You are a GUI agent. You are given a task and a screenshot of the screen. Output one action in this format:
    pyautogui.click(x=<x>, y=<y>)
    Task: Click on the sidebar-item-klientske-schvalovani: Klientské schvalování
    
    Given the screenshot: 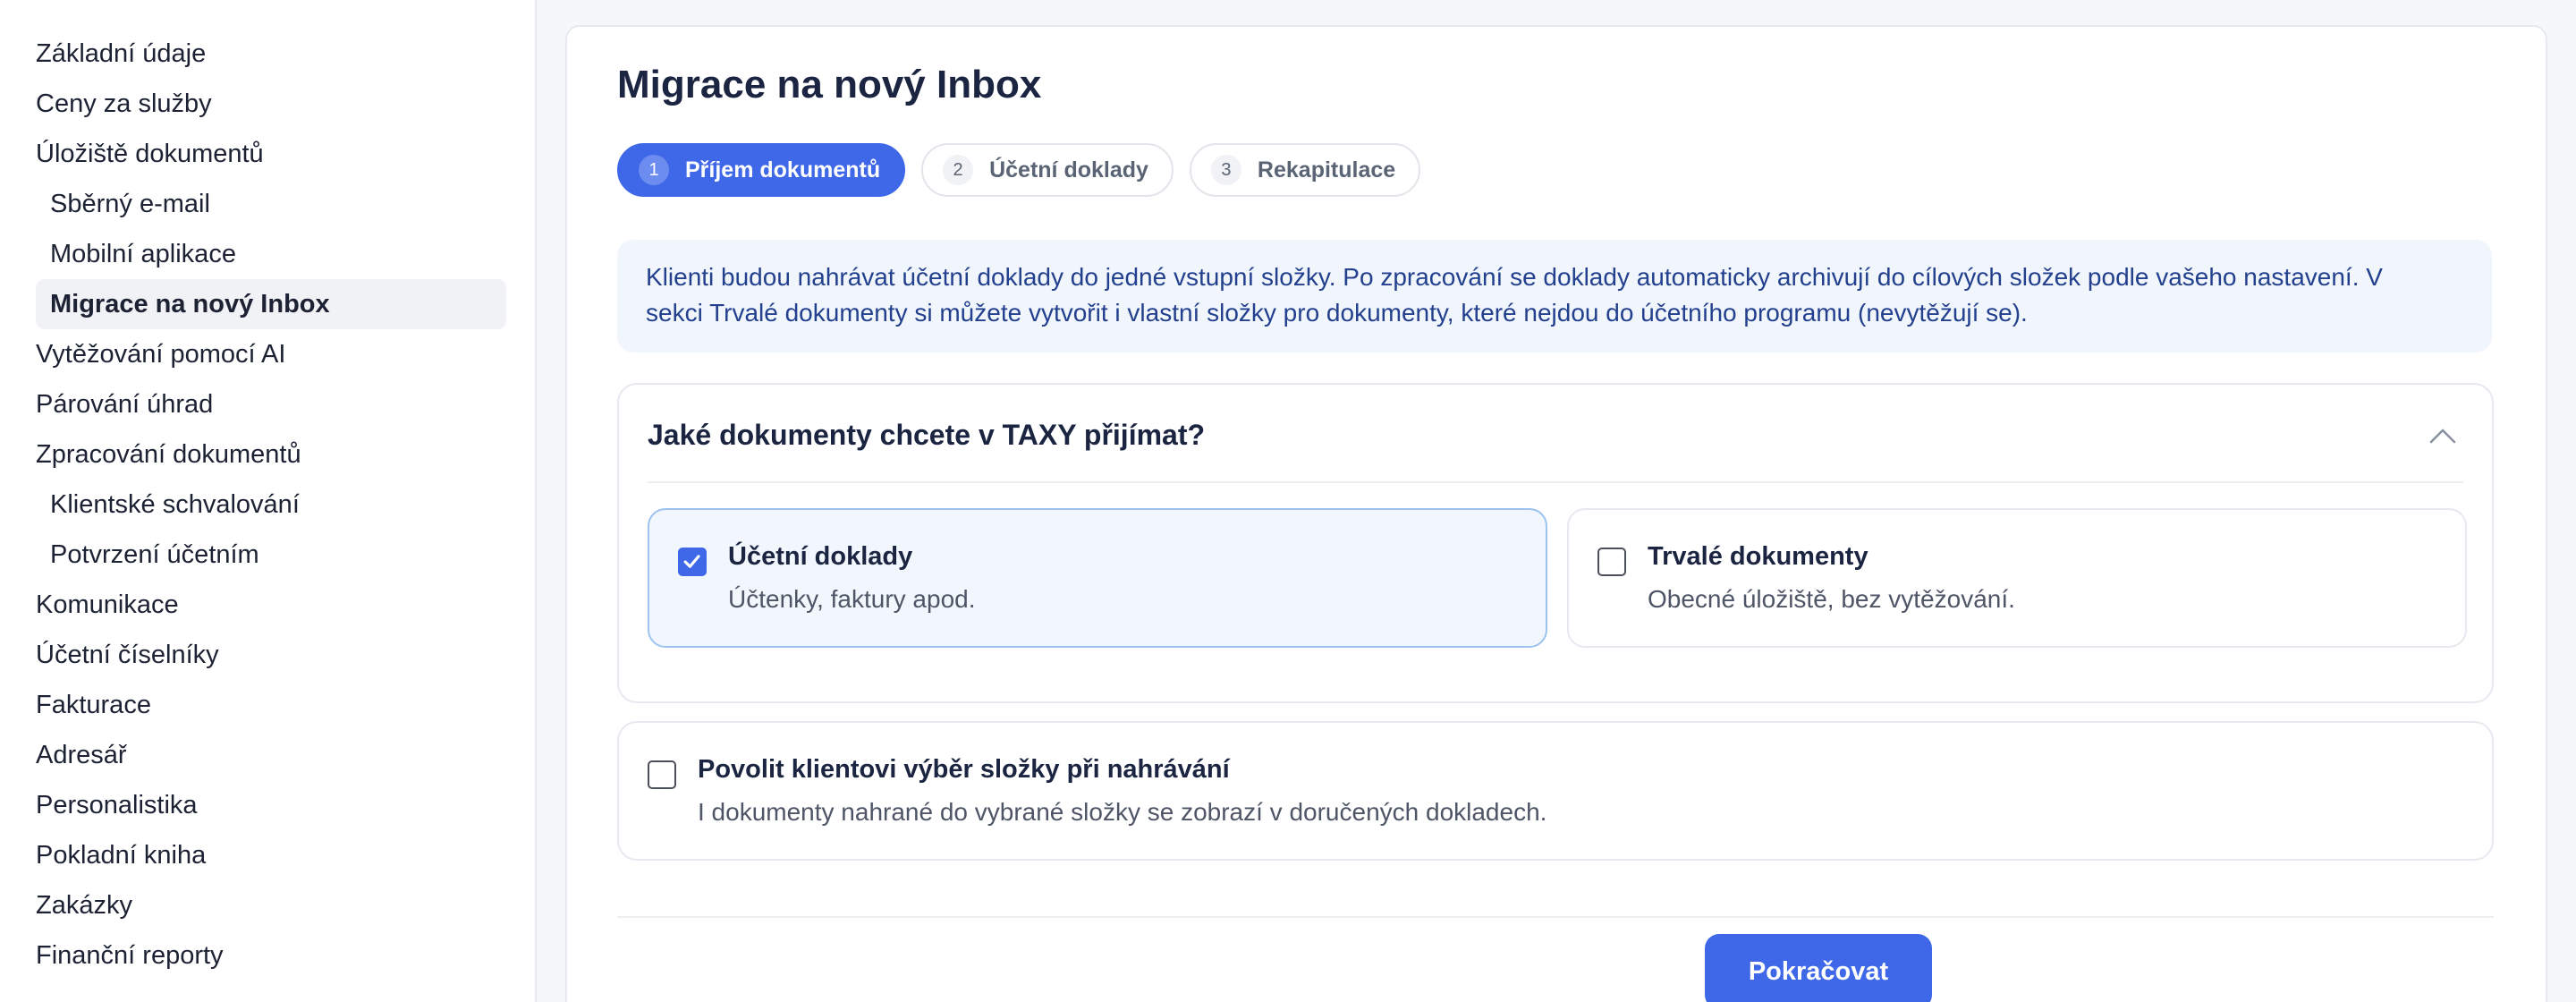 What is the action you would take?
    pyautogui.click(x=271, y=505)
    